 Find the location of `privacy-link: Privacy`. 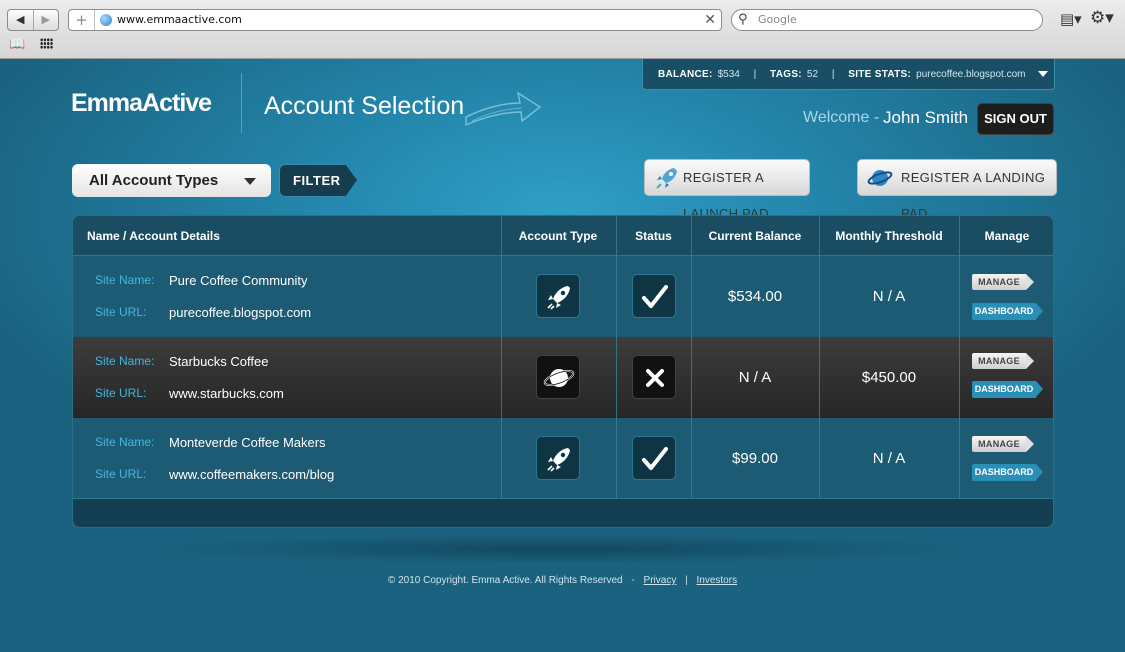

privacy-link: Privacy is located at coordinates (660, 580).